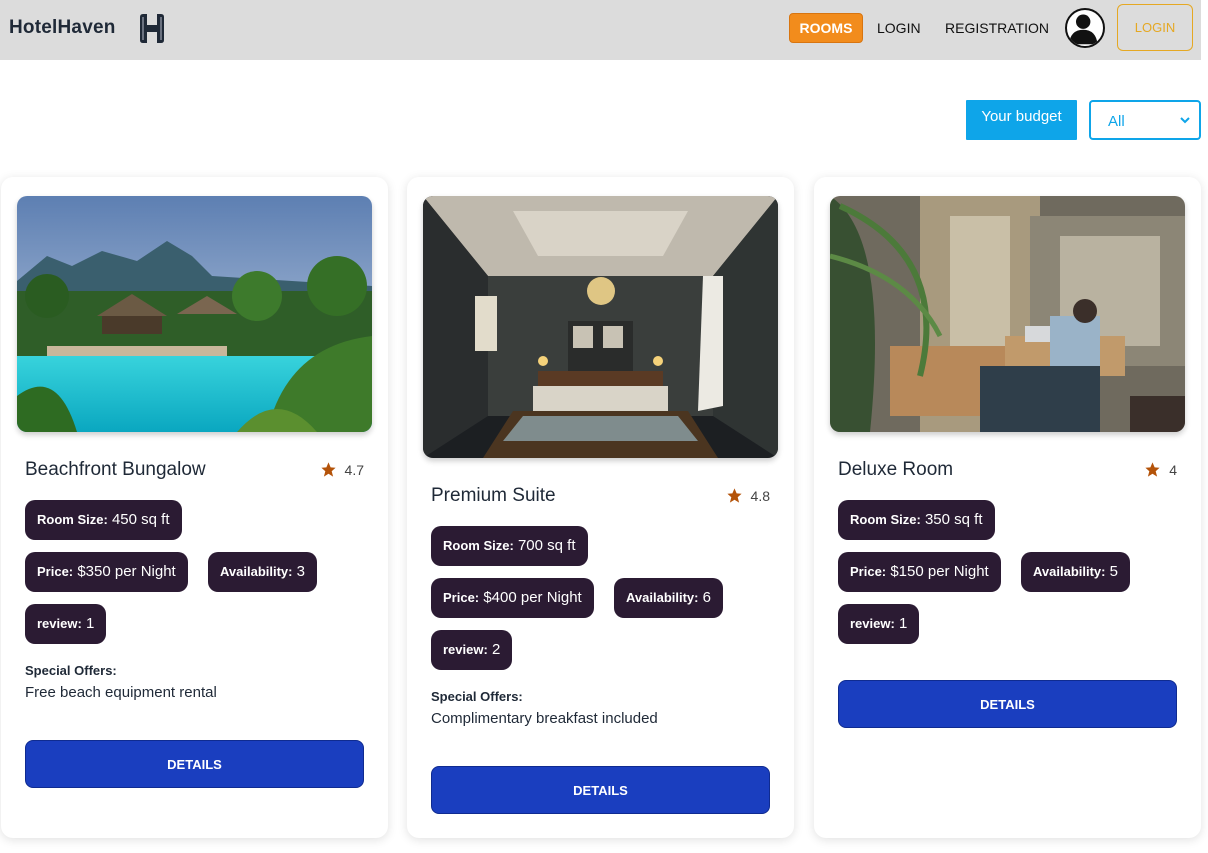 This screenshot has height=853, width=1208. Describe the element at coordinates (342, 469) in the screenshot. I see `room-rating: 4.7` at that location.